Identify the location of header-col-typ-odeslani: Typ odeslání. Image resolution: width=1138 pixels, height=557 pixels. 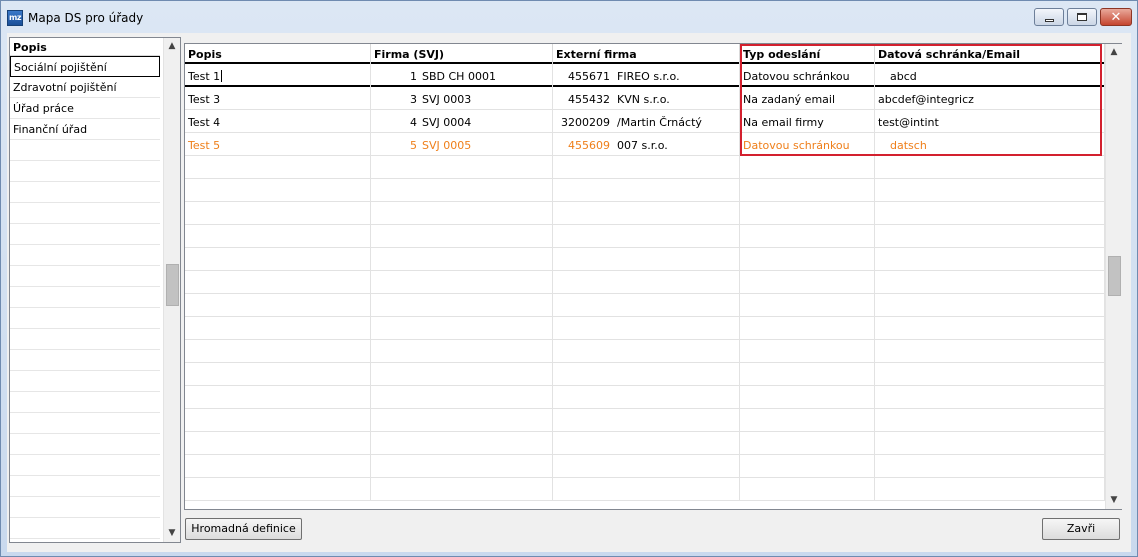
(807, 54).